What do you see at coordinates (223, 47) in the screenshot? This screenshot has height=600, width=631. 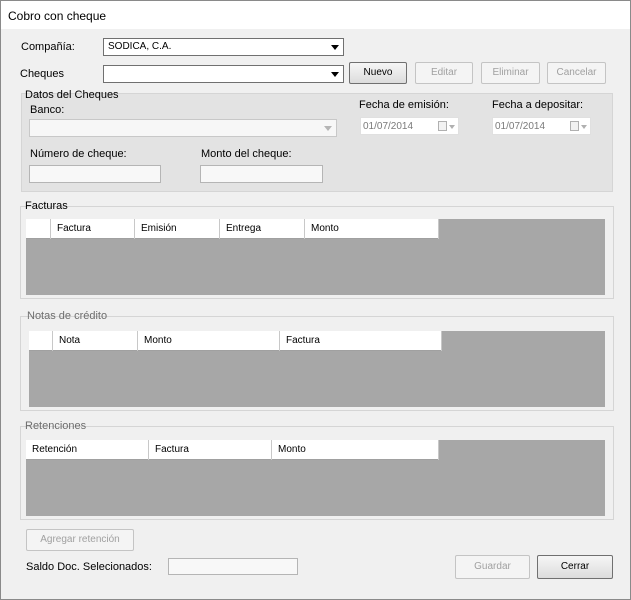 I see `company-select: SODICA, C.A.` at bounding box center [223, 47].